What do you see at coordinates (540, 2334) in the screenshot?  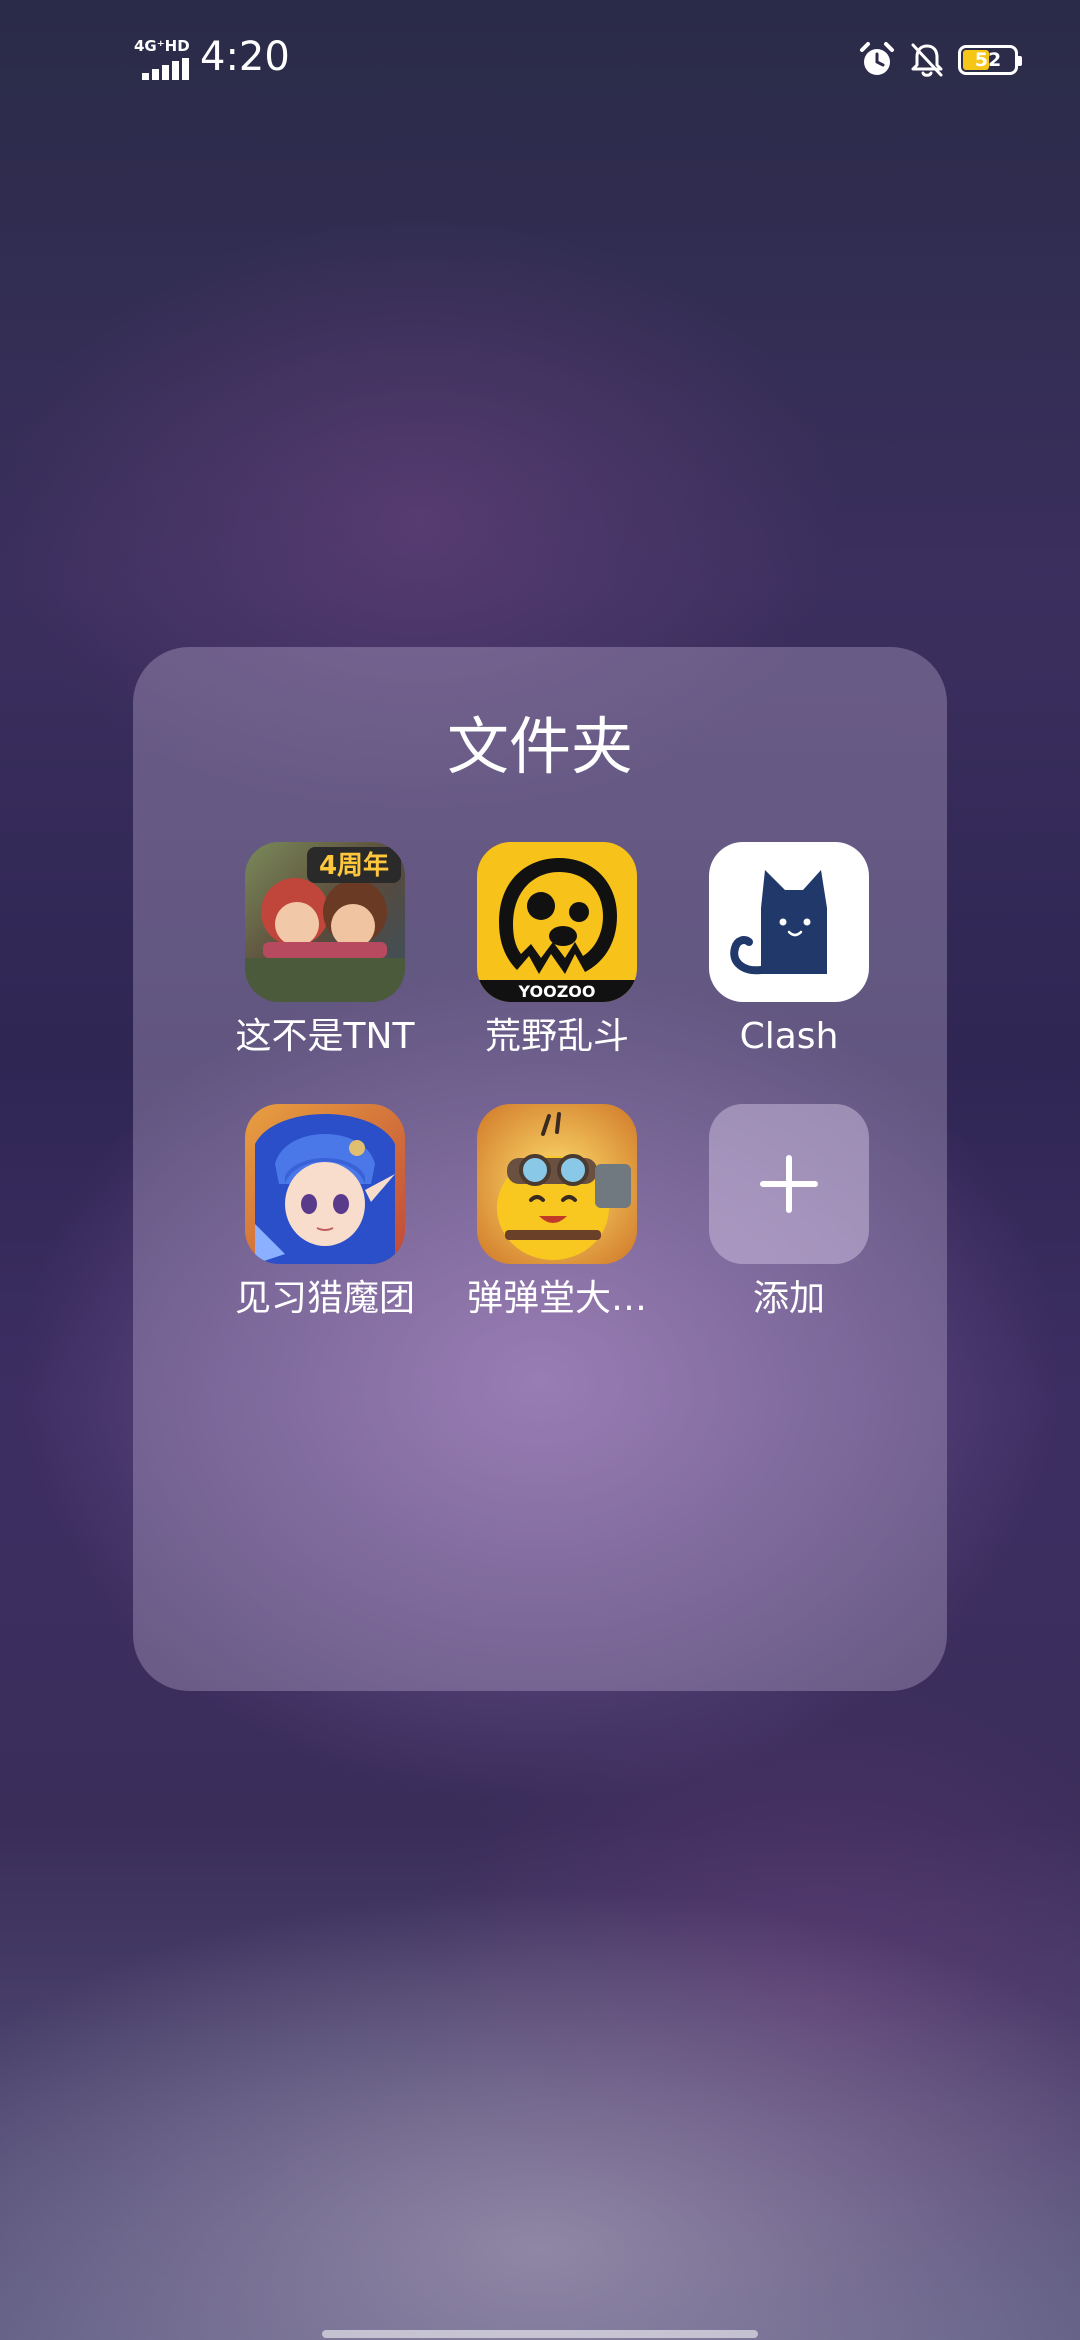 I see `home-indicator` at bounding box center [540, 2334].